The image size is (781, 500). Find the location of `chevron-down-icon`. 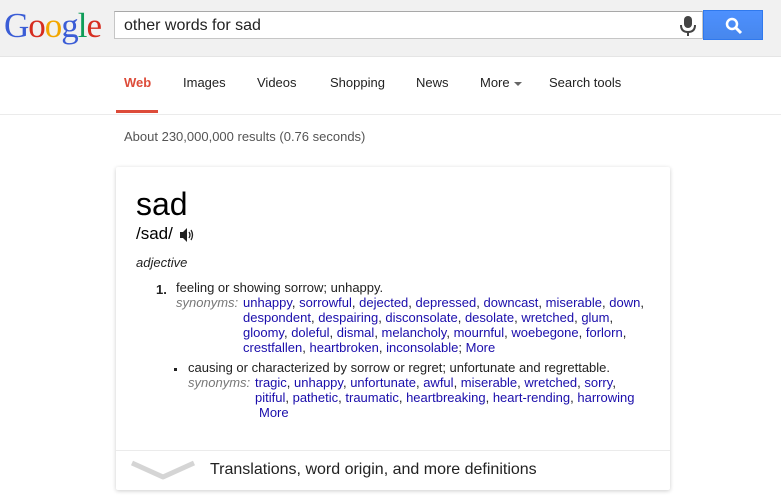

chevron-down-icon is located at coordinates (163, 470).